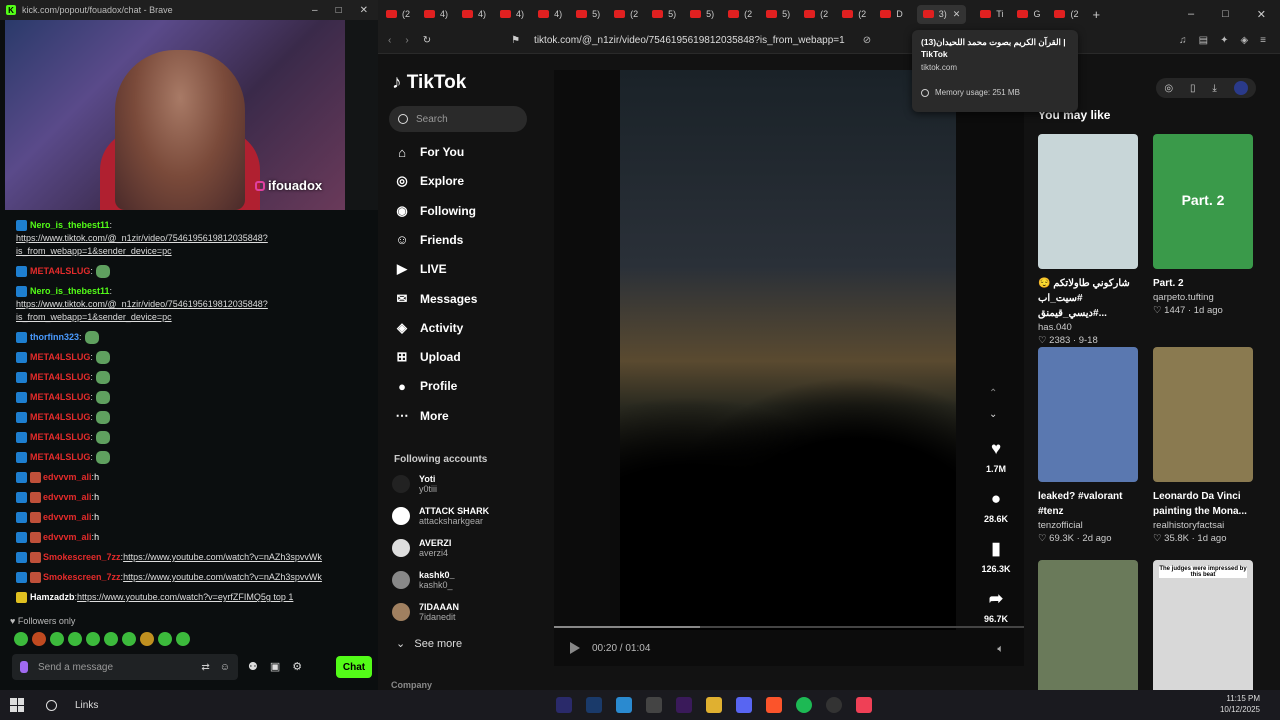 The height and width of the screenshot is (720, 1280). What do you see at coordinates (72, 705) in the screenshot?
I see `taskbar-search: Links` at bounding box center [72, 705].